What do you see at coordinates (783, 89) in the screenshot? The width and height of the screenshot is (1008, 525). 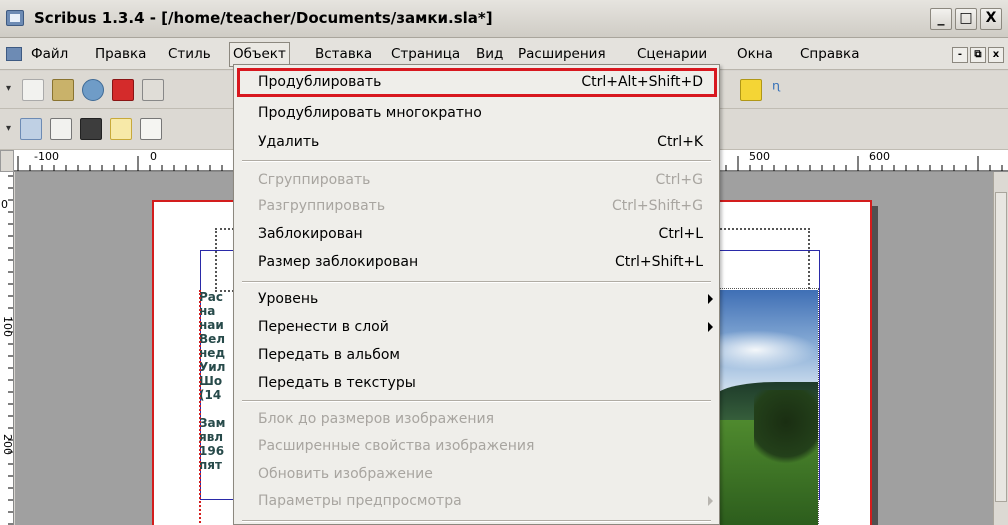 I see `bezier-curve-icon: ᶯ` at bounding box center [783, 89].